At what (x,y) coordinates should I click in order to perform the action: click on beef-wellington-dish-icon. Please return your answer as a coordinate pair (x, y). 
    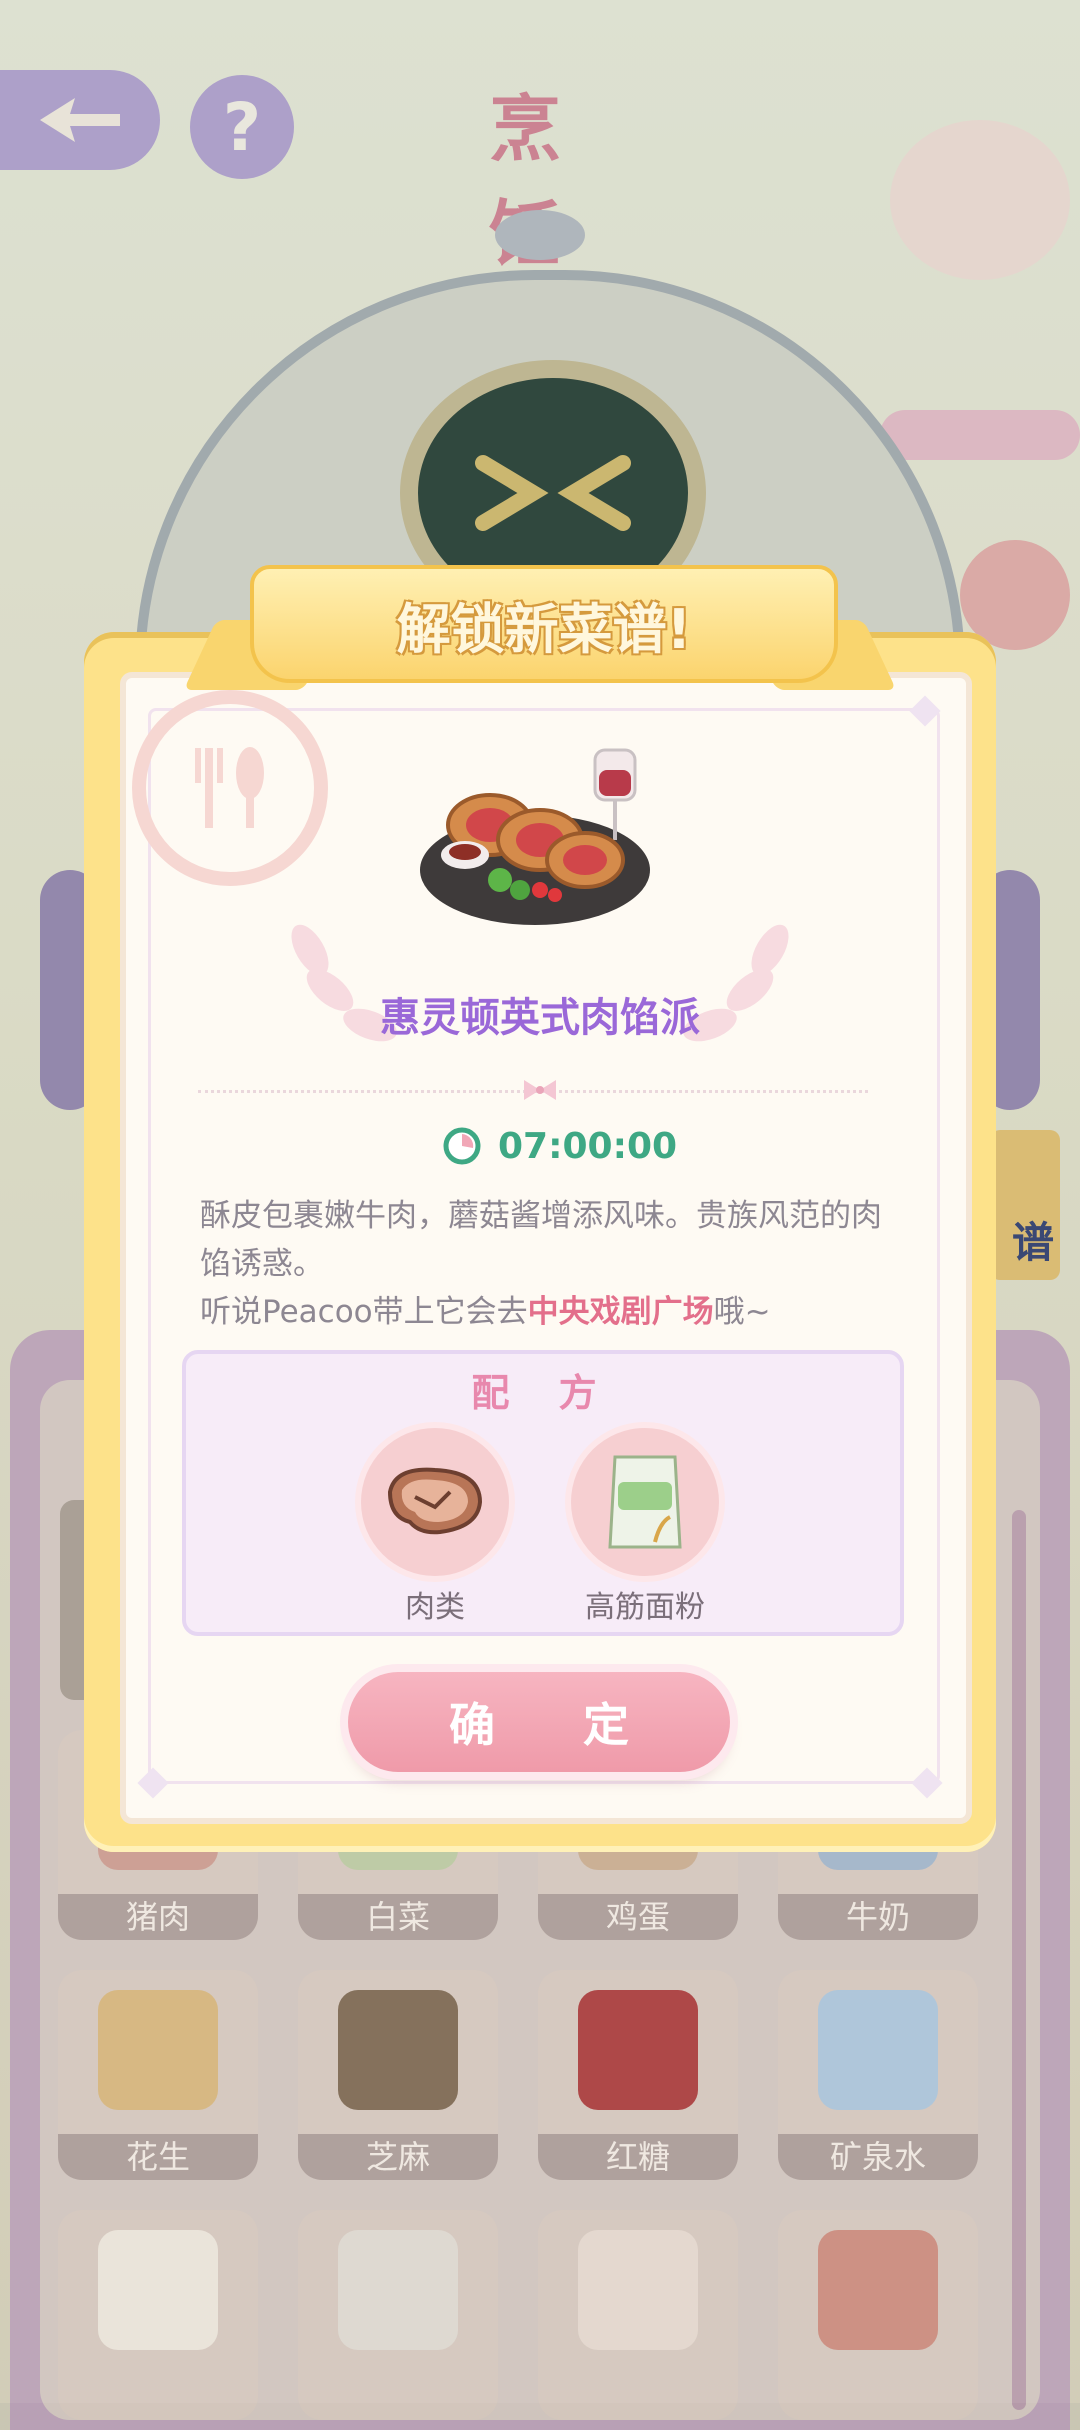
    Looking at the image, I should click on (535, 836).